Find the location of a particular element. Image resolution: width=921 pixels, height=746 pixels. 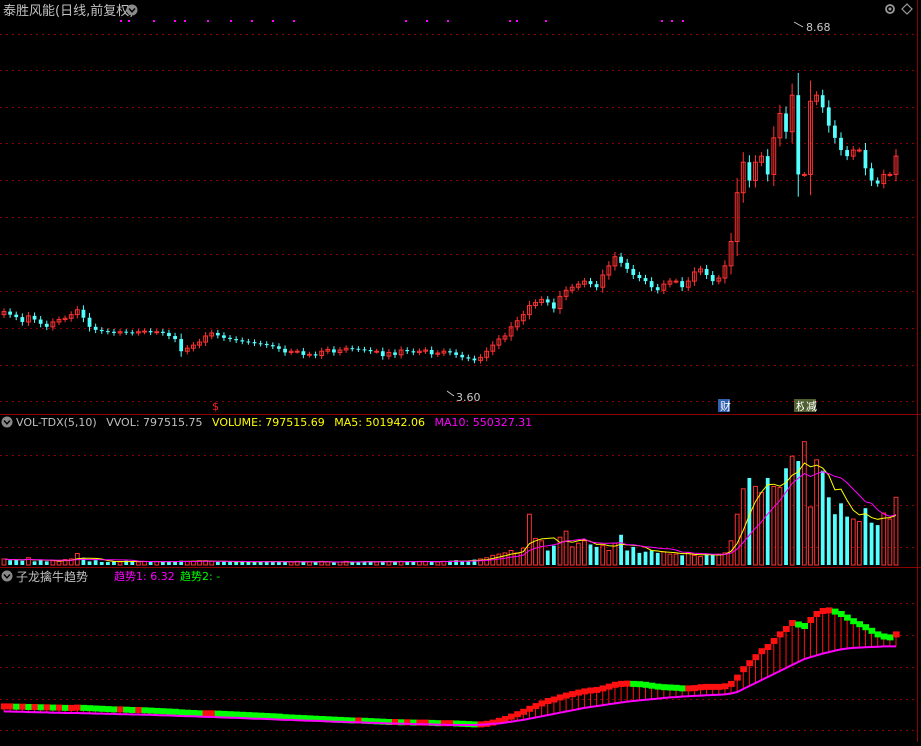

low-price-label: 3.60 is located at coordinates (468, 397).